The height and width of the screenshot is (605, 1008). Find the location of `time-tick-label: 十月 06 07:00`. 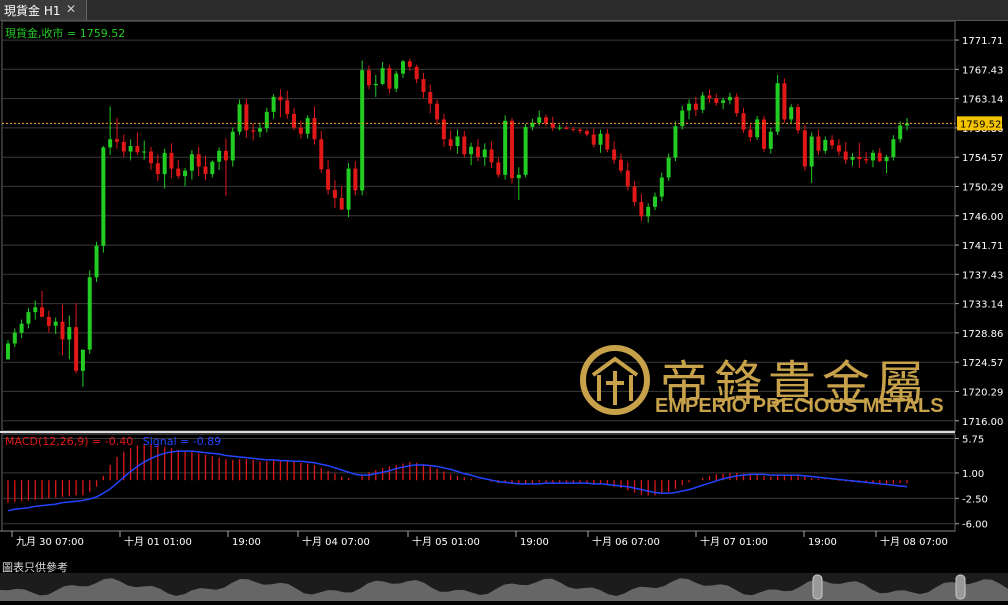

time-tick-label: 十月 06 07:00 is located at coordinates (626, 541).